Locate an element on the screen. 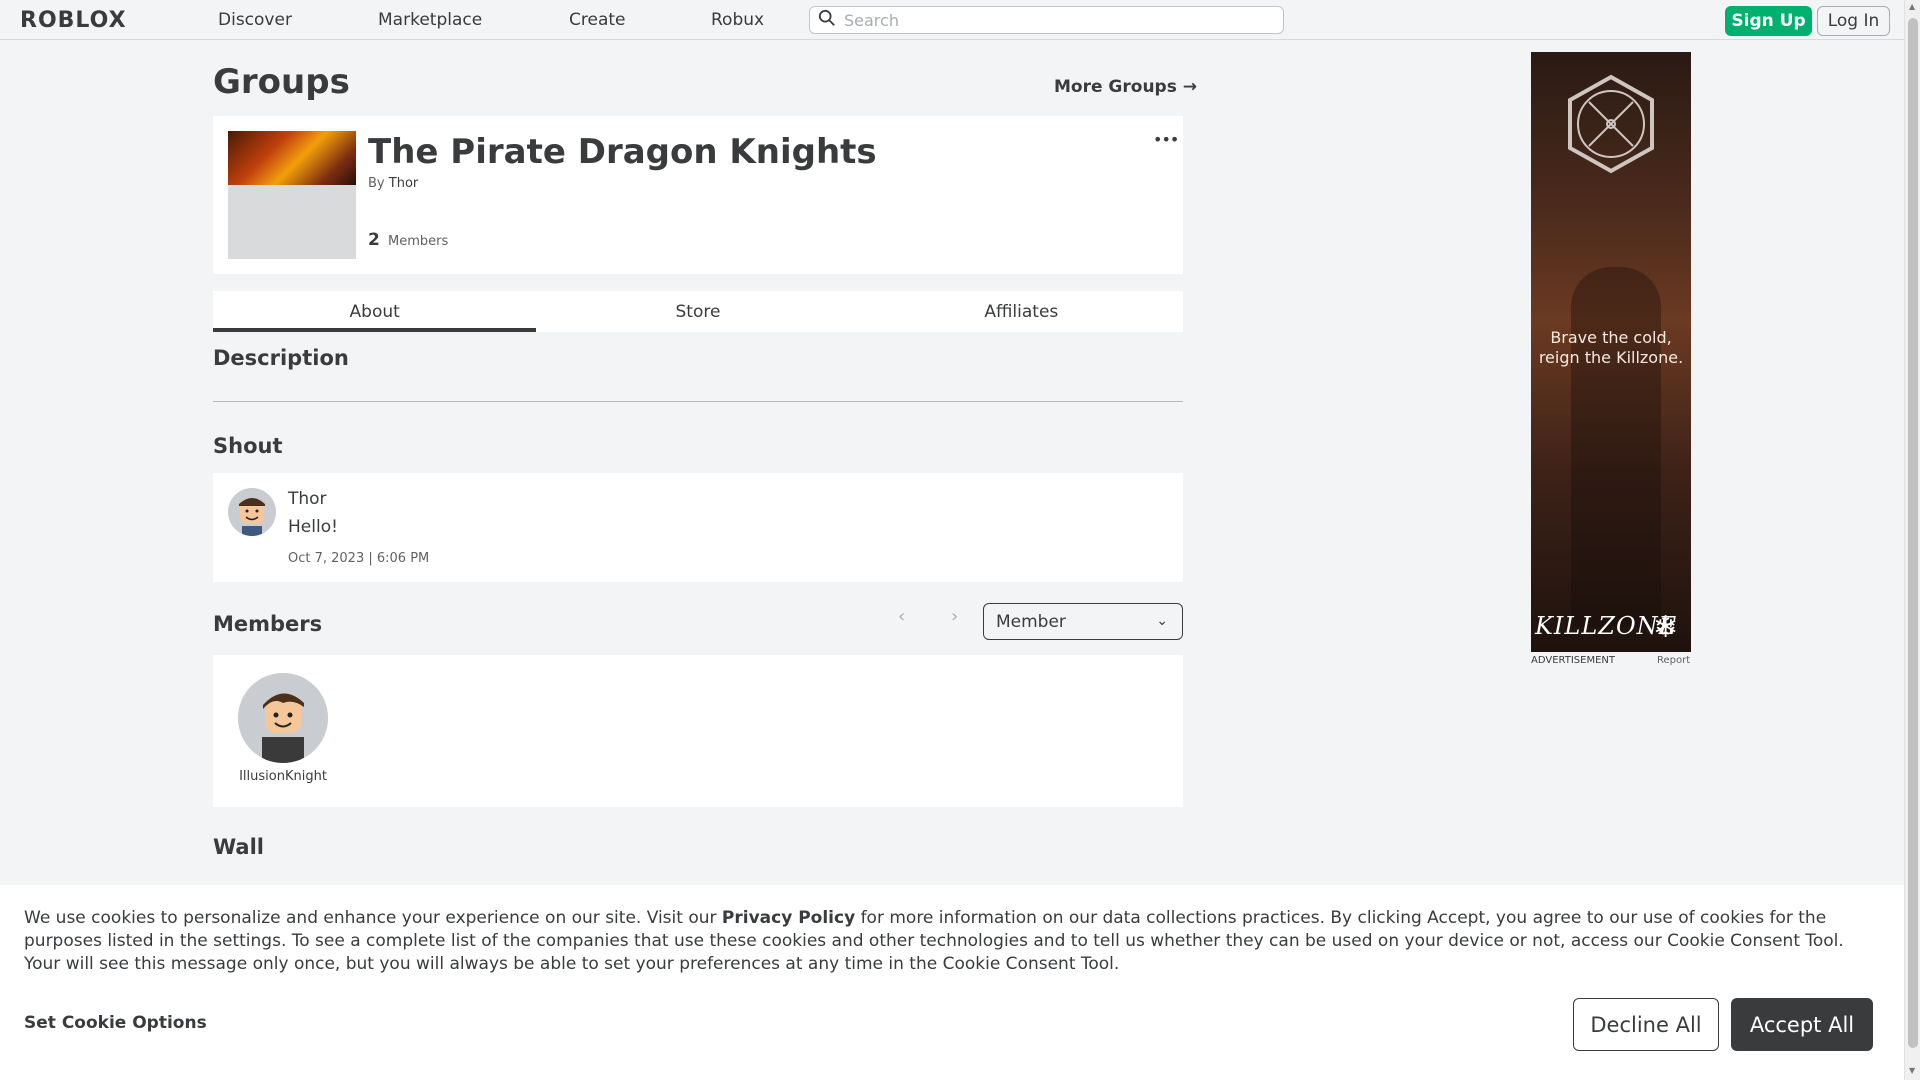 The width and height of the screenshot is (1920, 1080). dragon-art-image is located at coordinates (292, 158).